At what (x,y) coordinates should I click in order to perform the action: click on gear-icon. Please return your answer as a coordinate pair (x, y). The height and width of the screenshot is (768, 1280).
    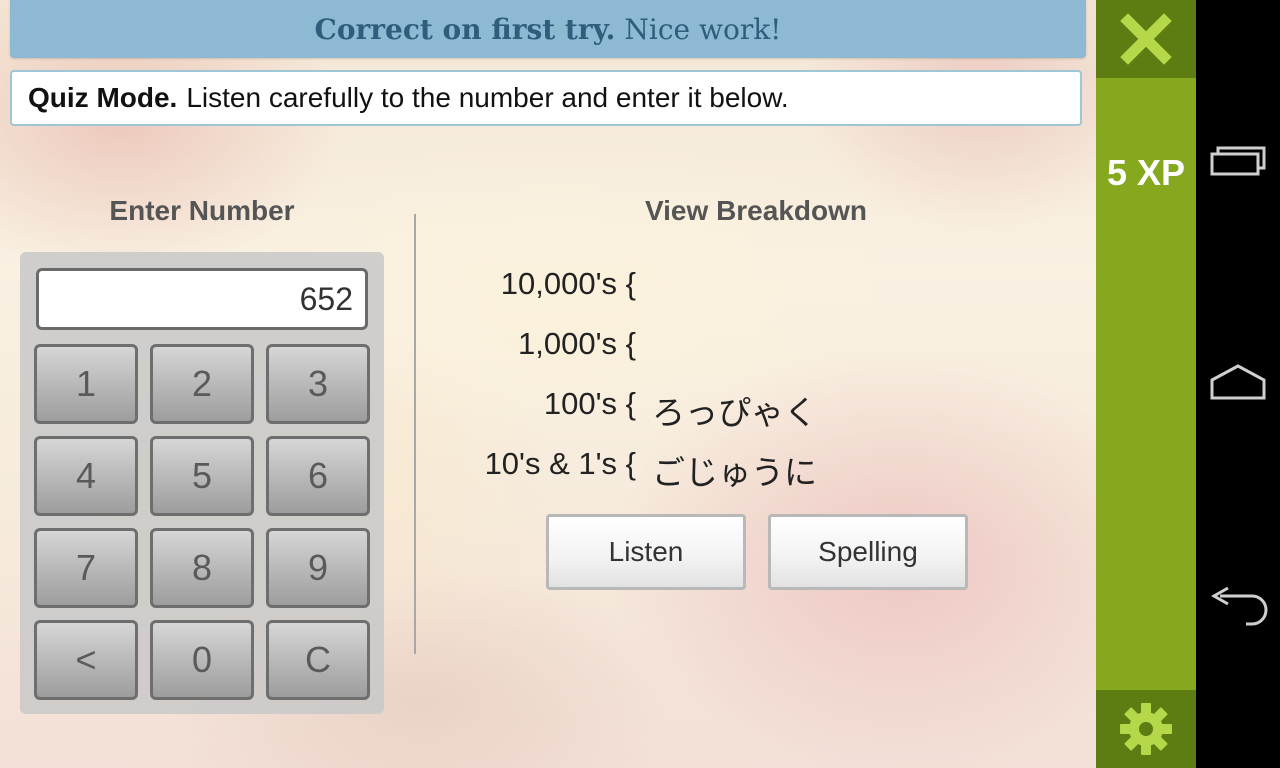
    Looking at the image, I should click on (1146, 729).